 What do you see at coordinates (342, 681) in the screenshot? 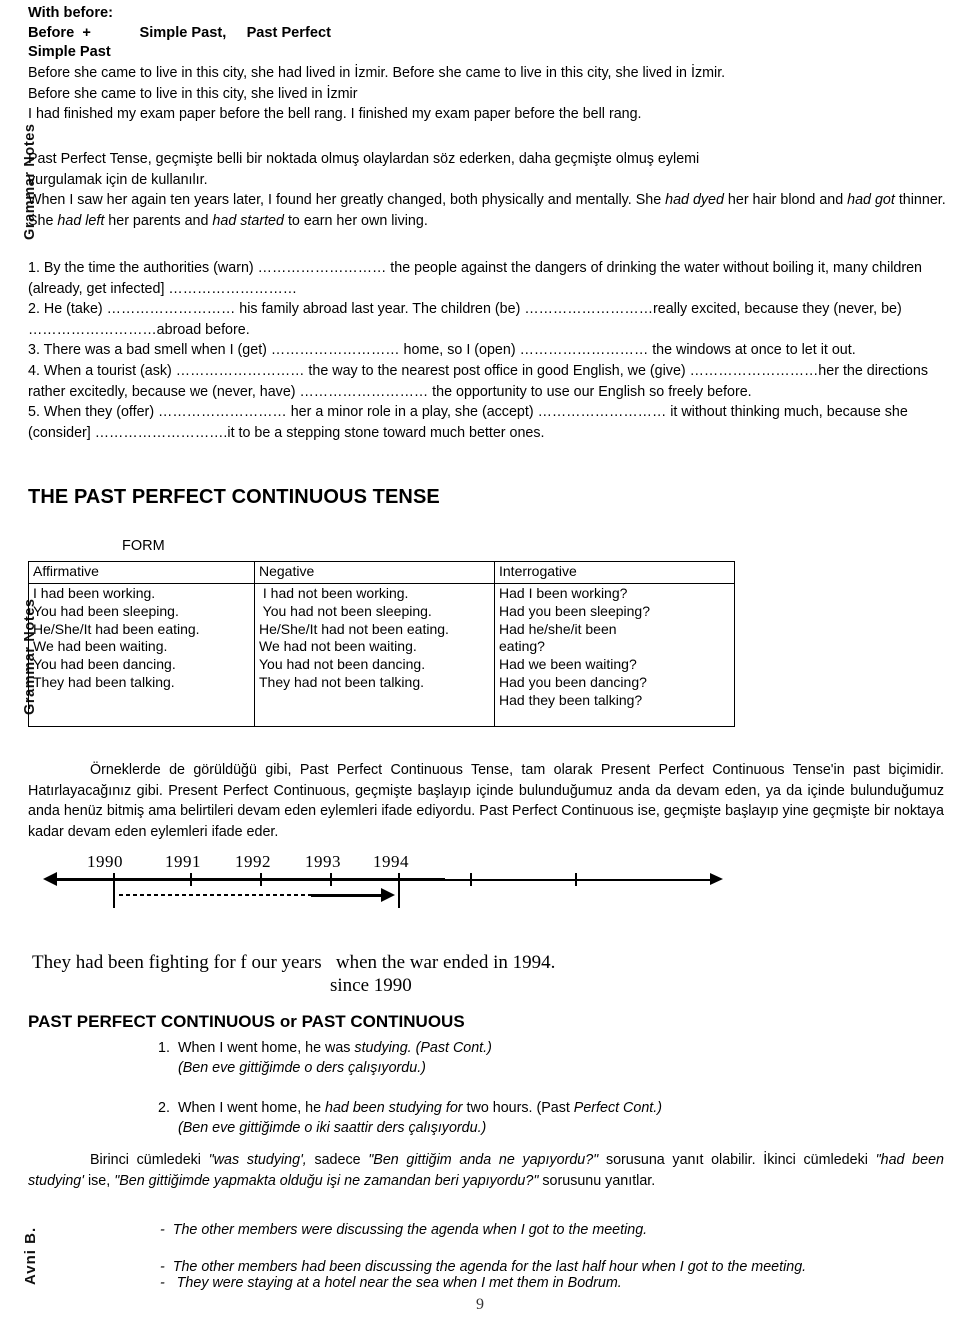
I see `sentence-line: They had not been talking.` at bounding box center [342, 681].